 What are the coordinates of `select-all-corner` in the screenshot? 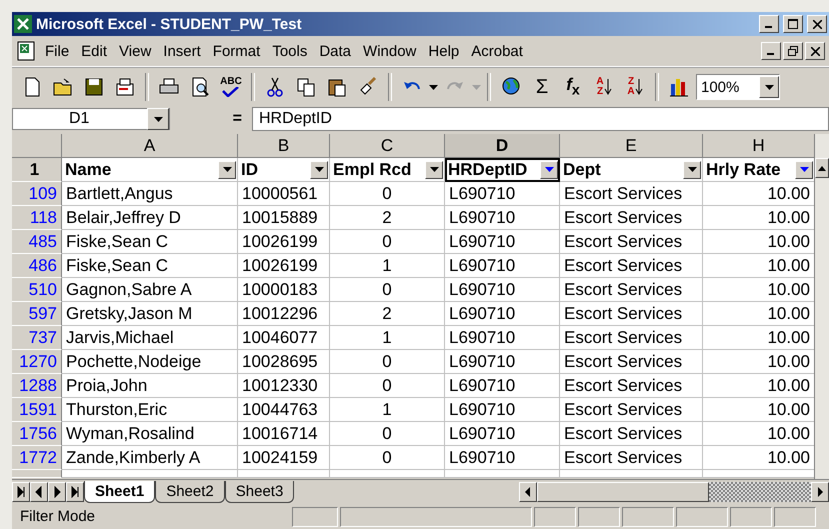 It's located at (37, 146).